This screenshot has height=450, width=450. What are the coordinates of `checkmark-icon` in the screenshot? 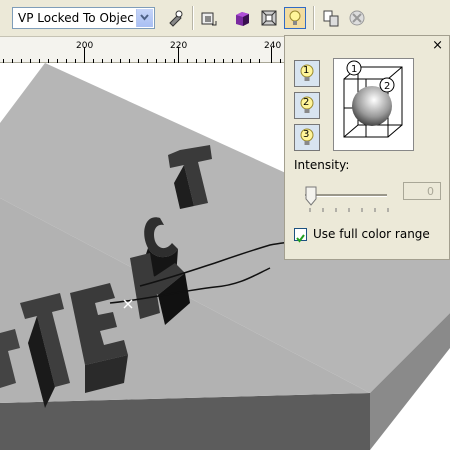 It's located at (300, 238).